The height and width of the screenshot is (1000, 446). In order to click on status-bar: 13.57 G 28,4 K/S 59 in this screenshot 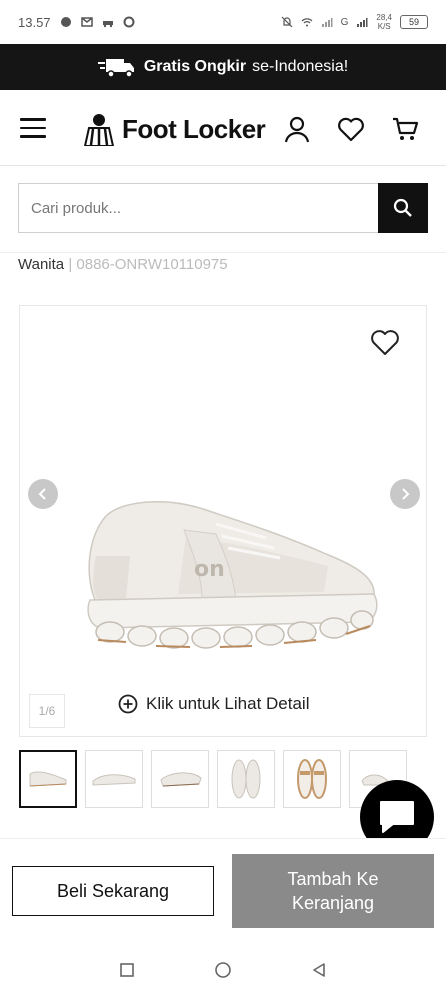, I will do `click(223, 22)`.